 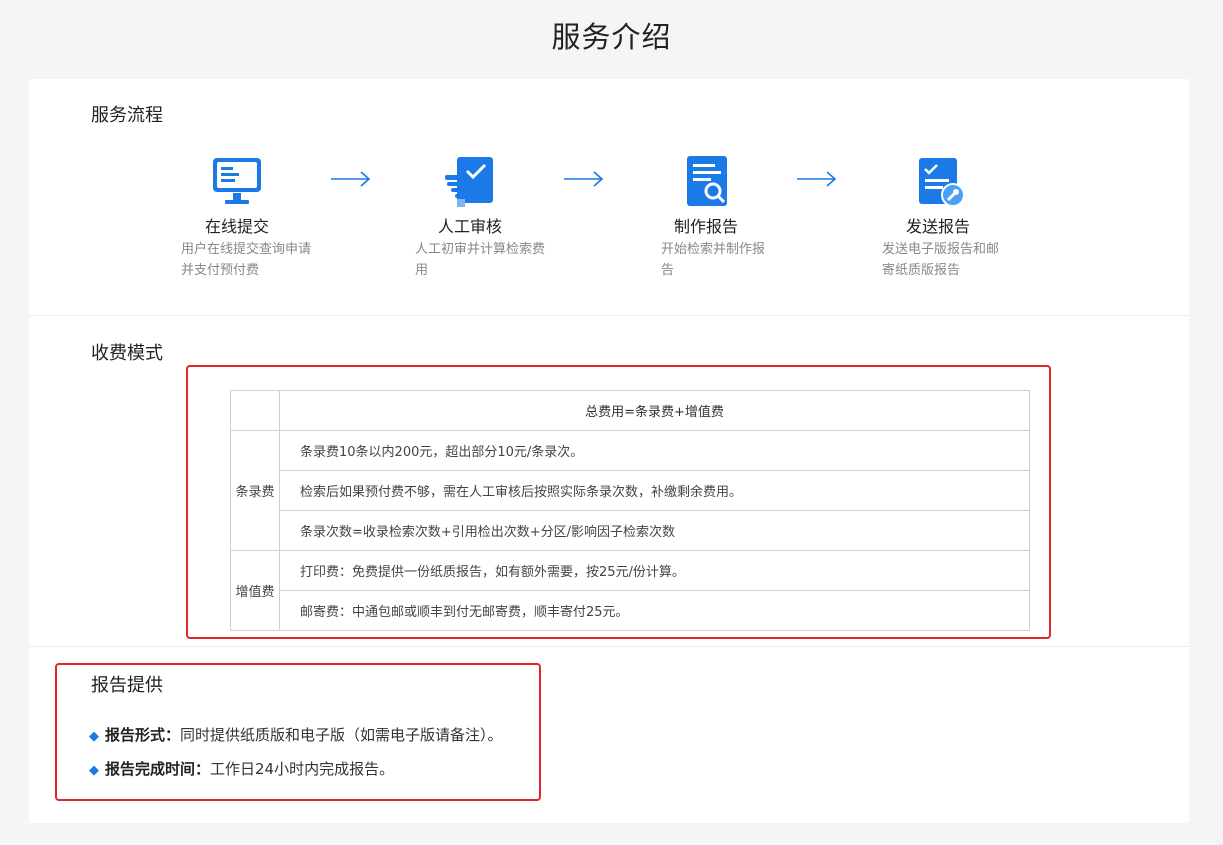 I want to click on flow-step-submit: 在线提交 用户在线提交查询申请并支付预付费, so click(x=254, y=220).